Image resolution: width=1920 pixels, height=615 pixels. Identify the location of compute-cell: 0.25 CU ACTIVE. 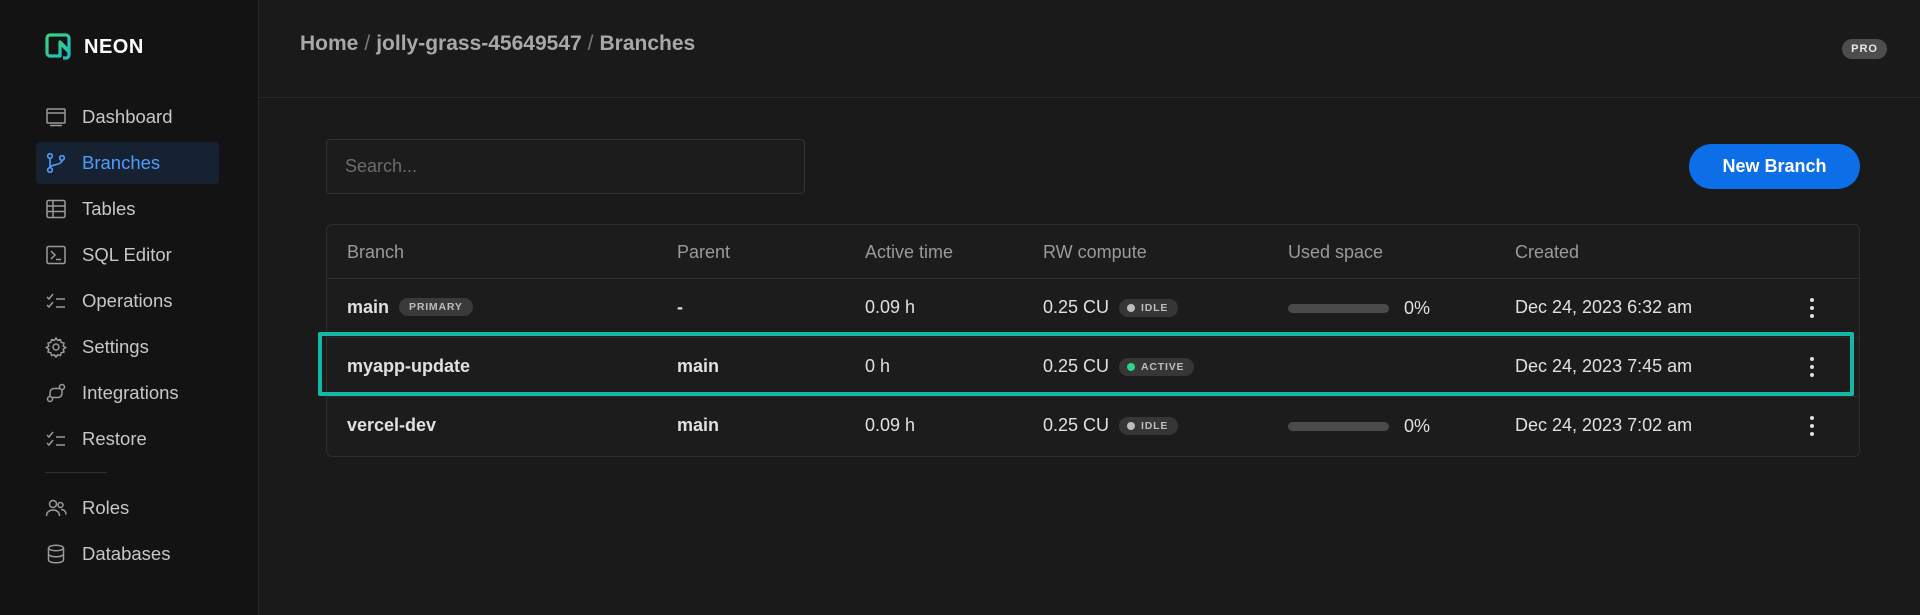
(1119, 366).